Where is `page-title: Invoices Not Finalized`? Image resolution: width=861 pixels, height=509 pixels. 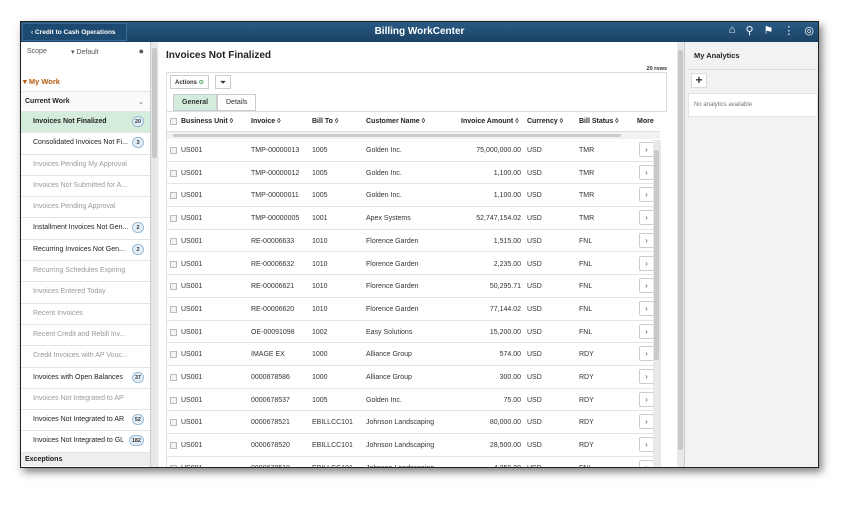 page-title: Invoices Not Finalized is located at coordinates (219, 55).